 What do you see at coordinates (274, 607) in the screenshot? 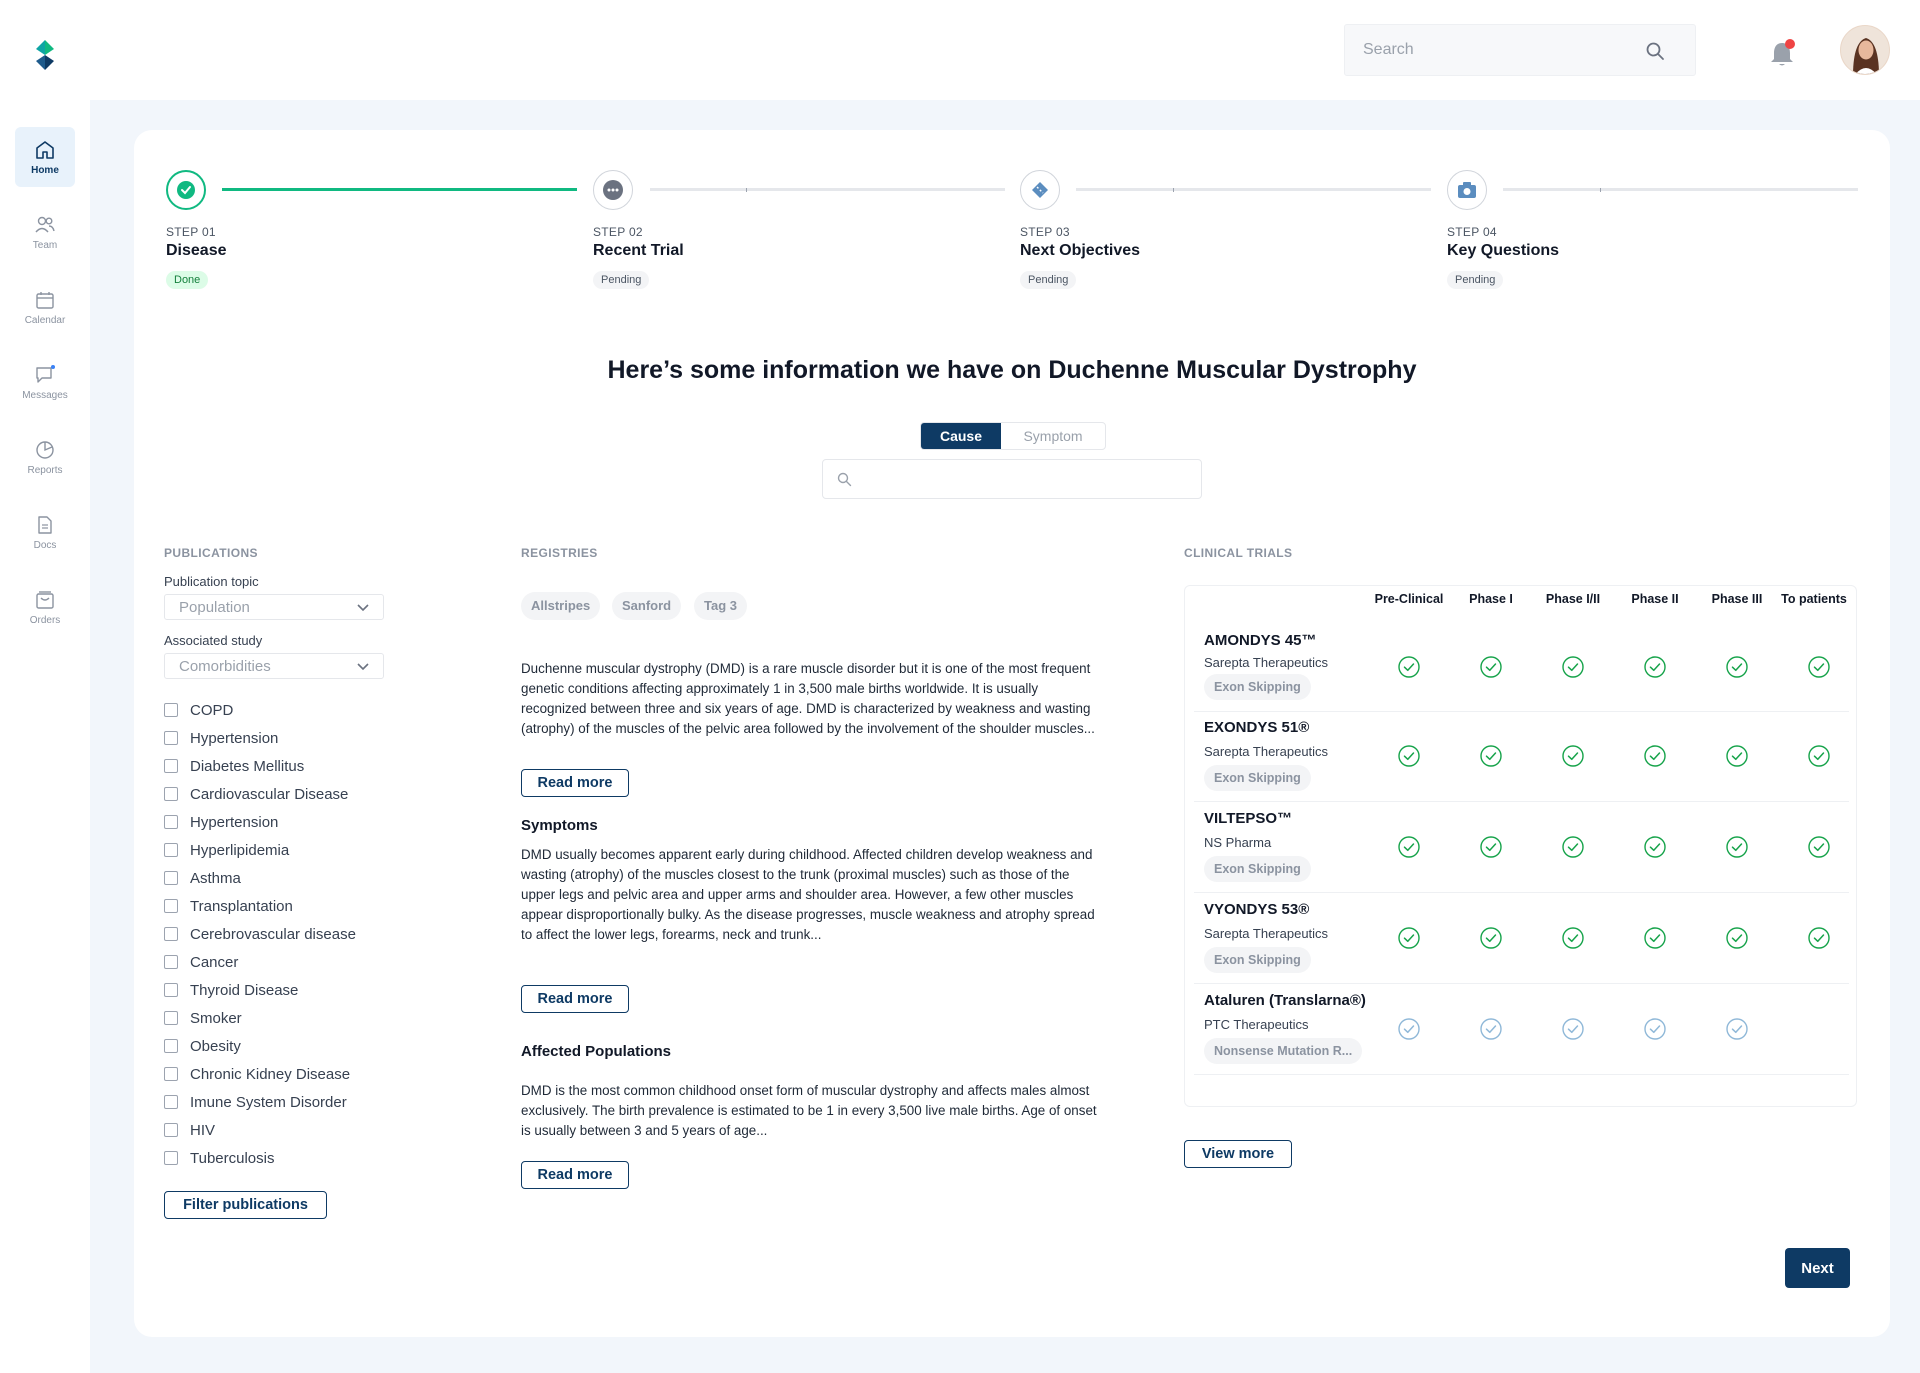
I see `publication-topic-select: Population` at bounding box center [274, 607].